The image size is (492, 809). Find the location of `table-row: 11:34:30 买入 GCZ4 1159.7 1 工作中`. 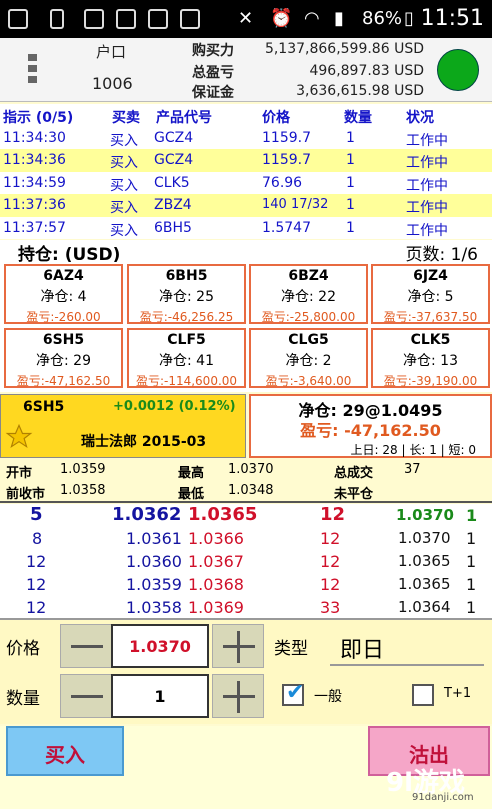

table-row: 11:34:30 买入 GCZ4 1159.7 1 工作中 is located at coordinates (246, 137).